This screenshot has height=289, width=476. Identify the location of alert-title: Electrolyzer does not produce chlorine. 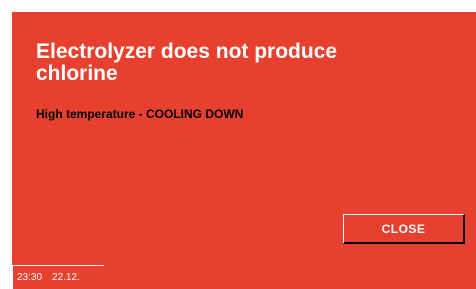
(187, 62).